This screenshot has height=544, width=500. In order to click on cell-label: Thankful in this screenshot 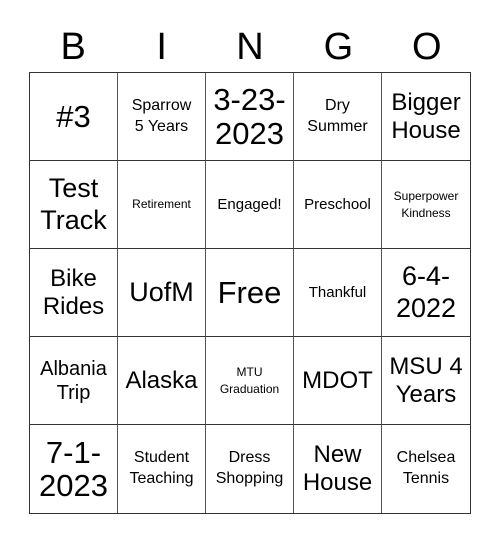, I will do `click(337, 292)`.